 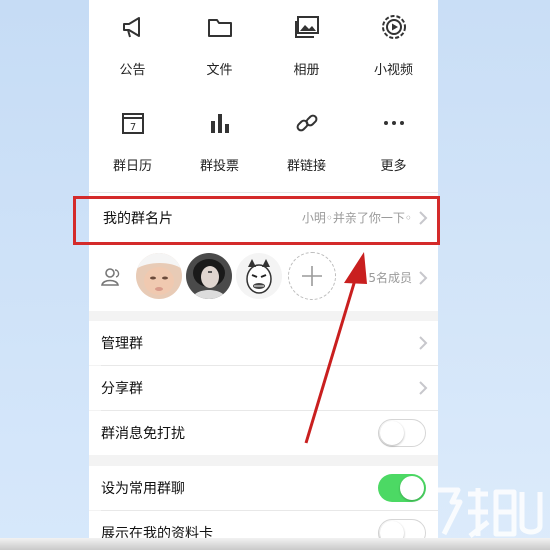 What do you see at coordinates (489, 512) in the screenshot?
I see `site-watermark-logo` at bounding box center [489, 512].